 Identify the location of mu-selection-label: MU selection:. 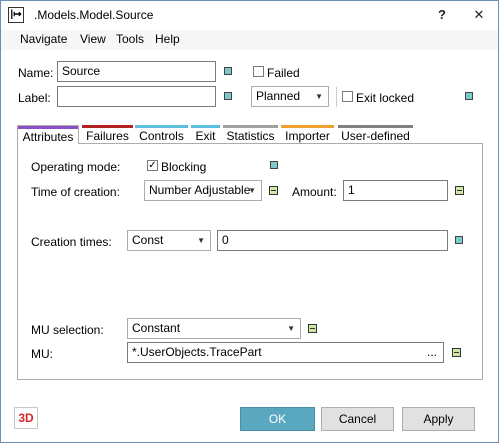
(67, 330).